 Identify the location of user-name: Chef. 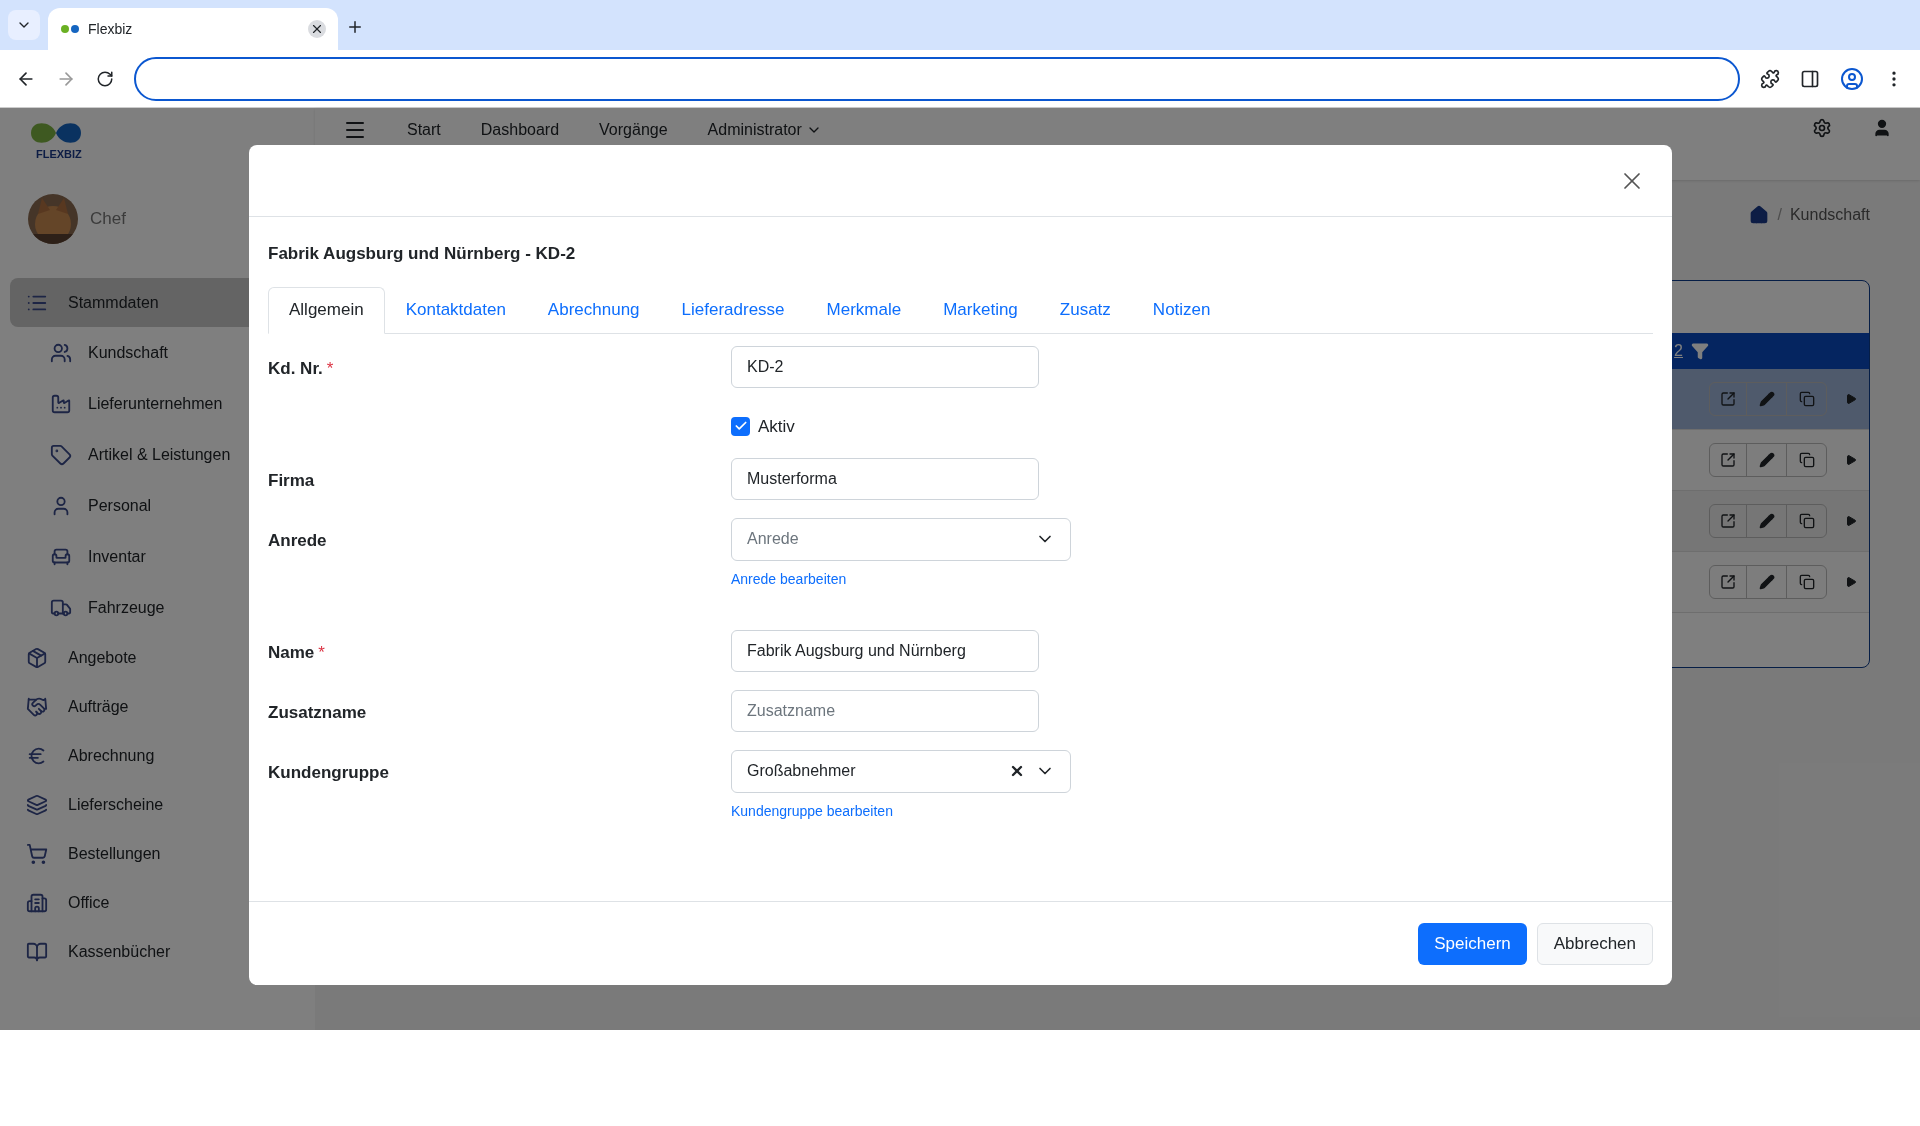
(108, 219).